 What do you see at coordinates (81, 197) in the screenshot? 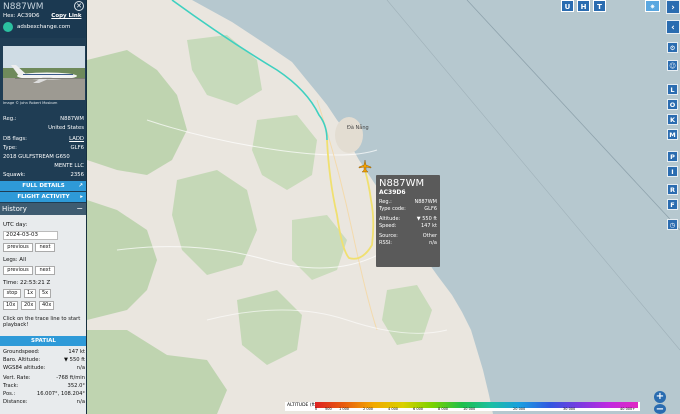
I see `chevron-right-icon: ▸` at bounding box center [81, 197].